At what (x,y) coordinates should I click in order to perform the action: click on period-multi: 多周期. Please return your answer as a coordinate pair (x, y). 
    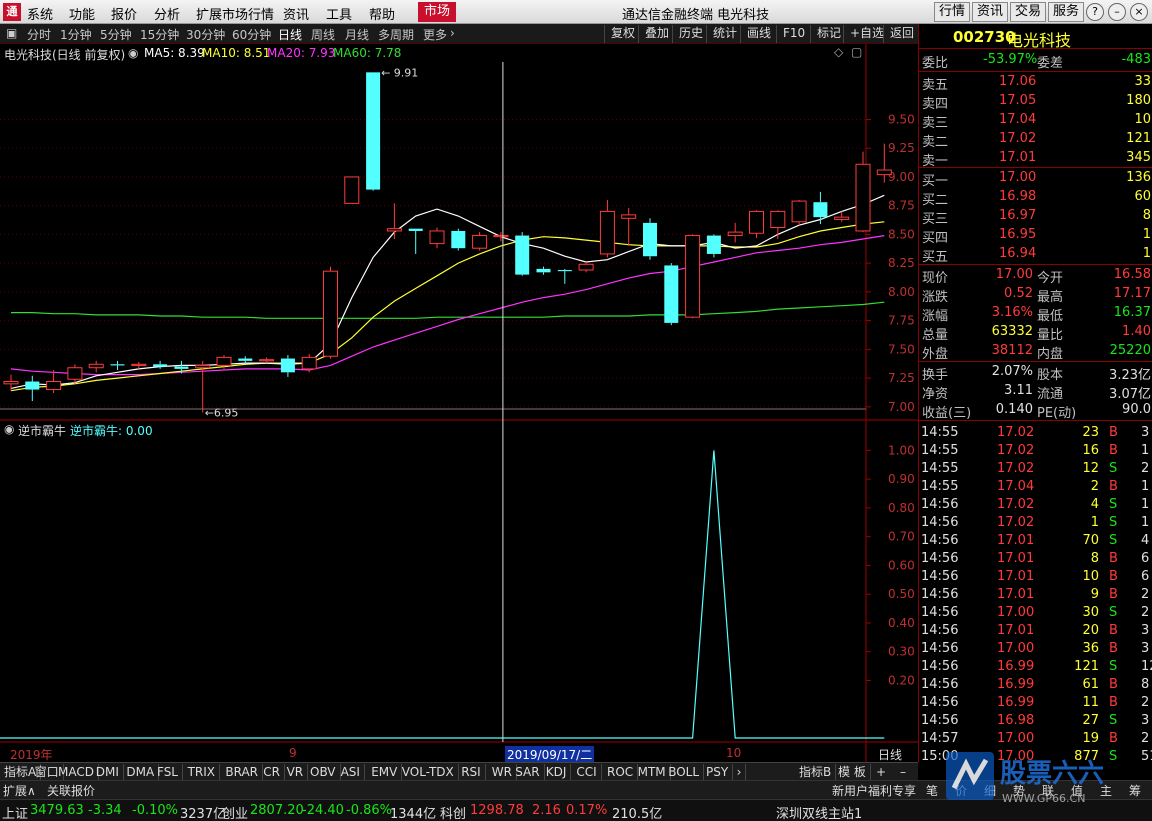
    Looking at the image, I should click on (396, 34).